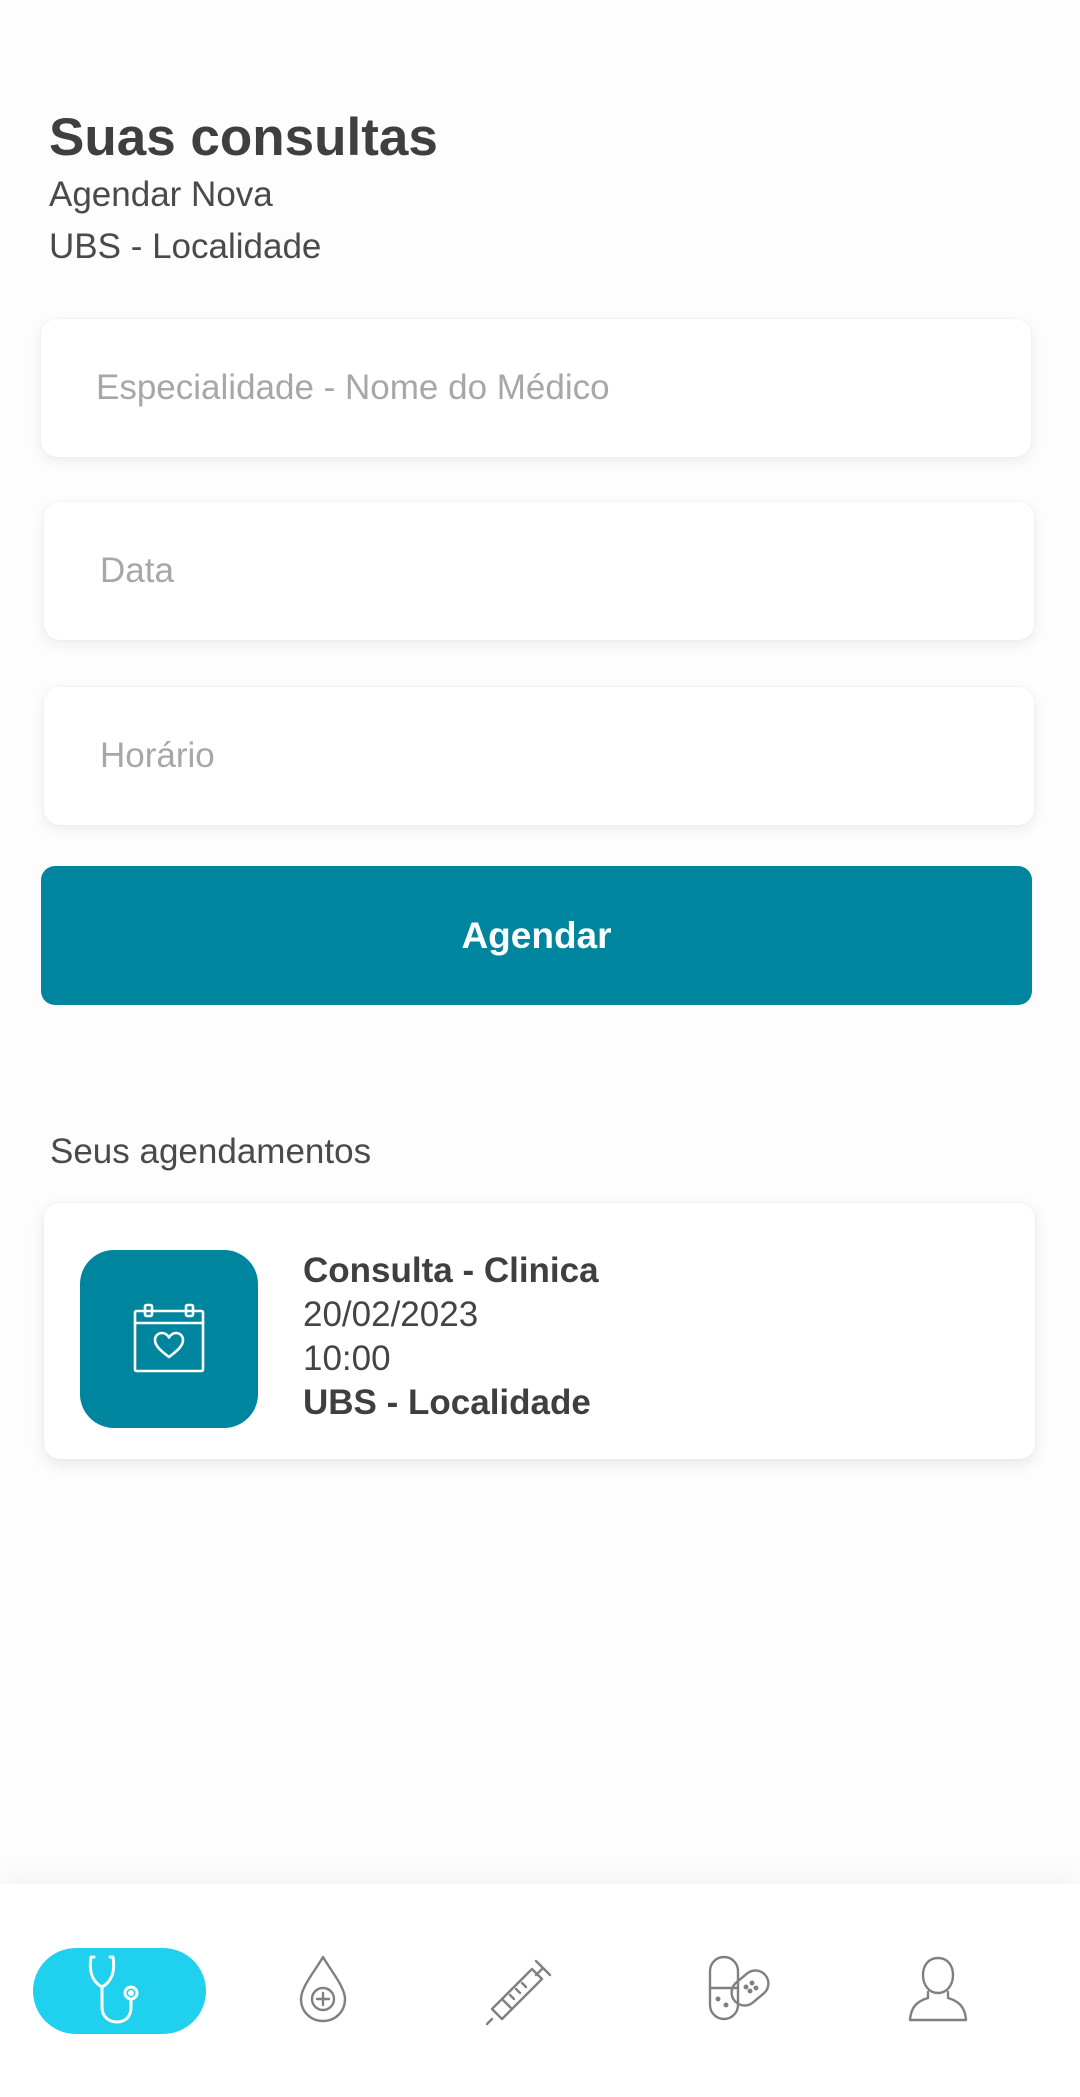  Describe the element at coordinates (536, 935) in the screenshot. I see `schedule-button: Agendar` at that location.